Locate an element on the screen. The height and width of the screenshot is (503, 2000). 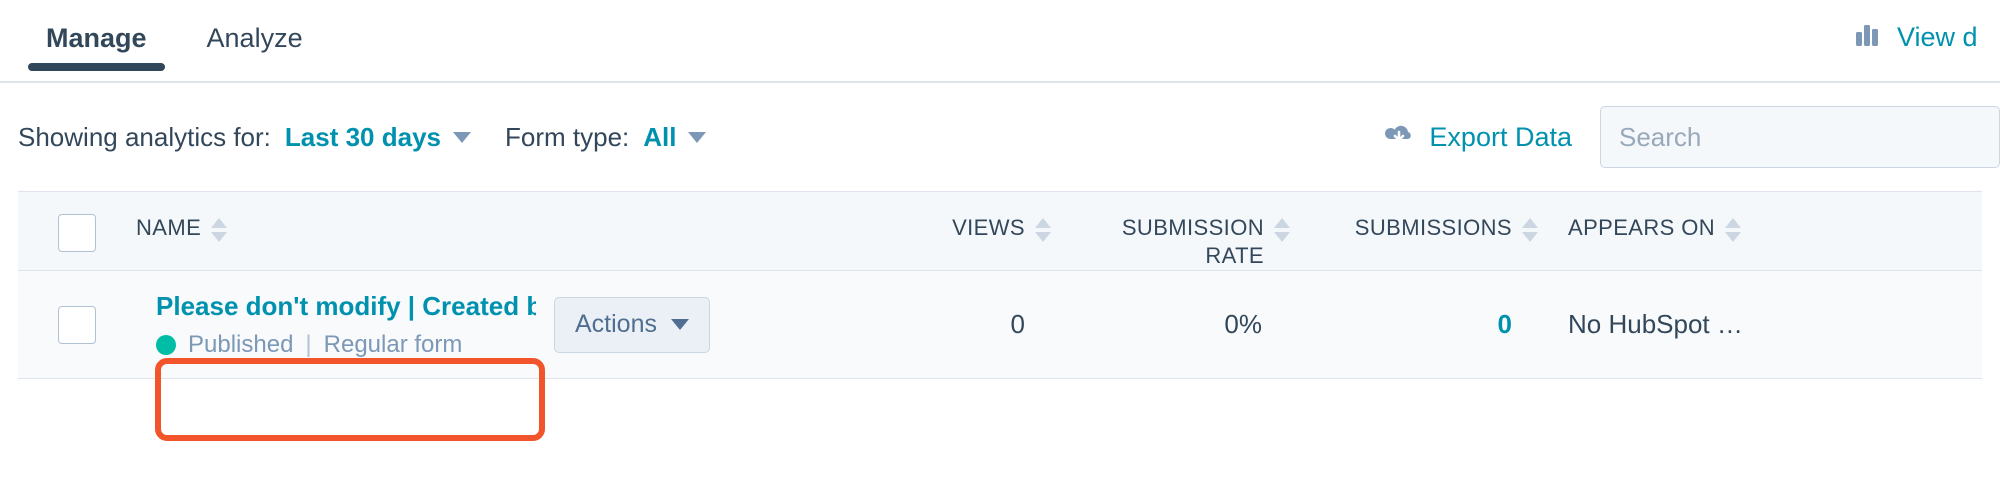
view-dashboard-link: View d is located at coordinates (1916, 37).